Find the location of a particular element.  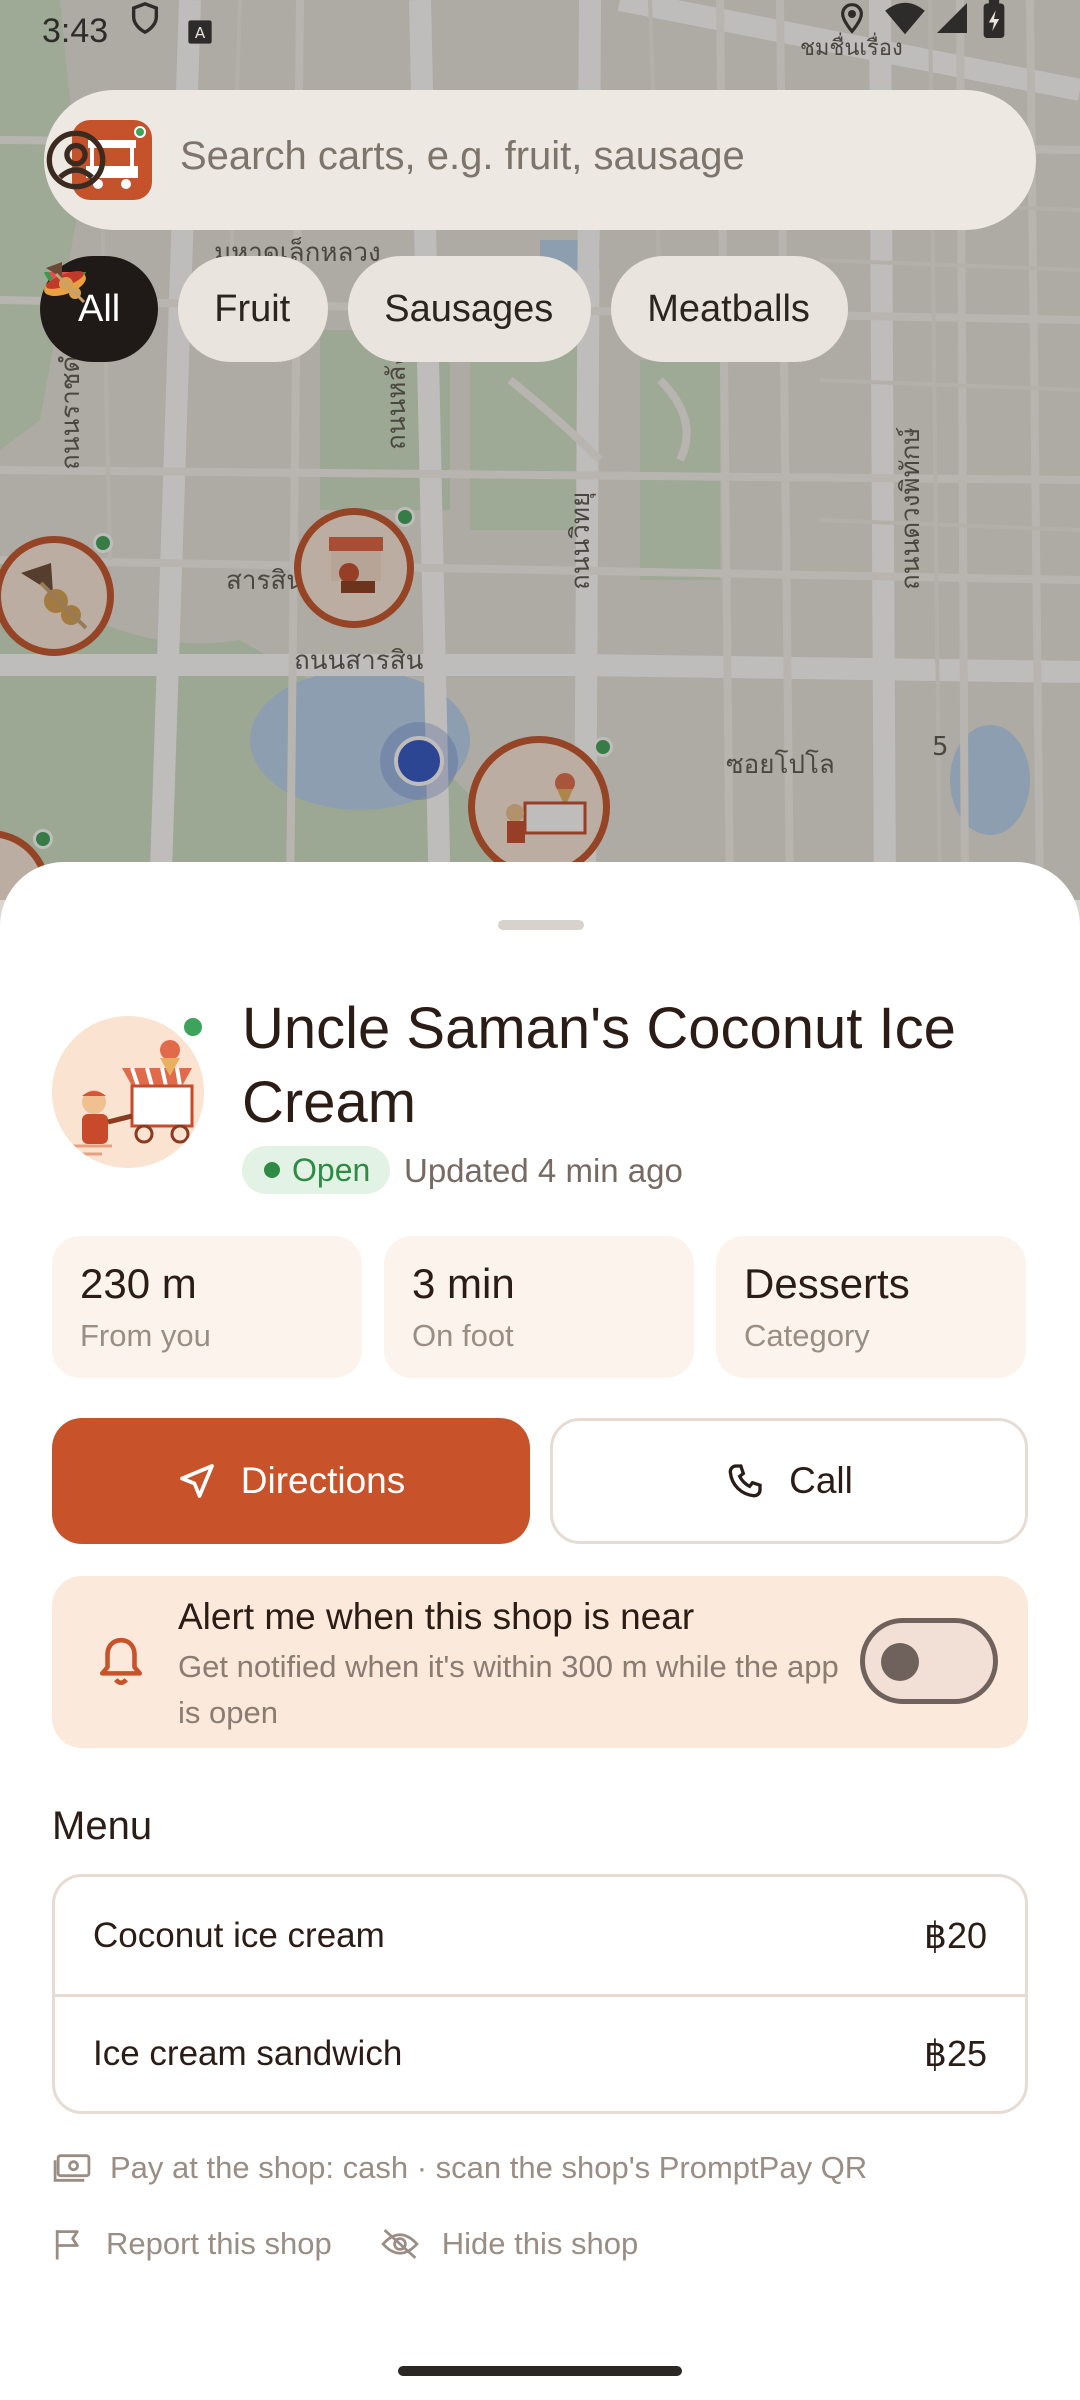

svg-text: A is located at coordinates (200, 33).